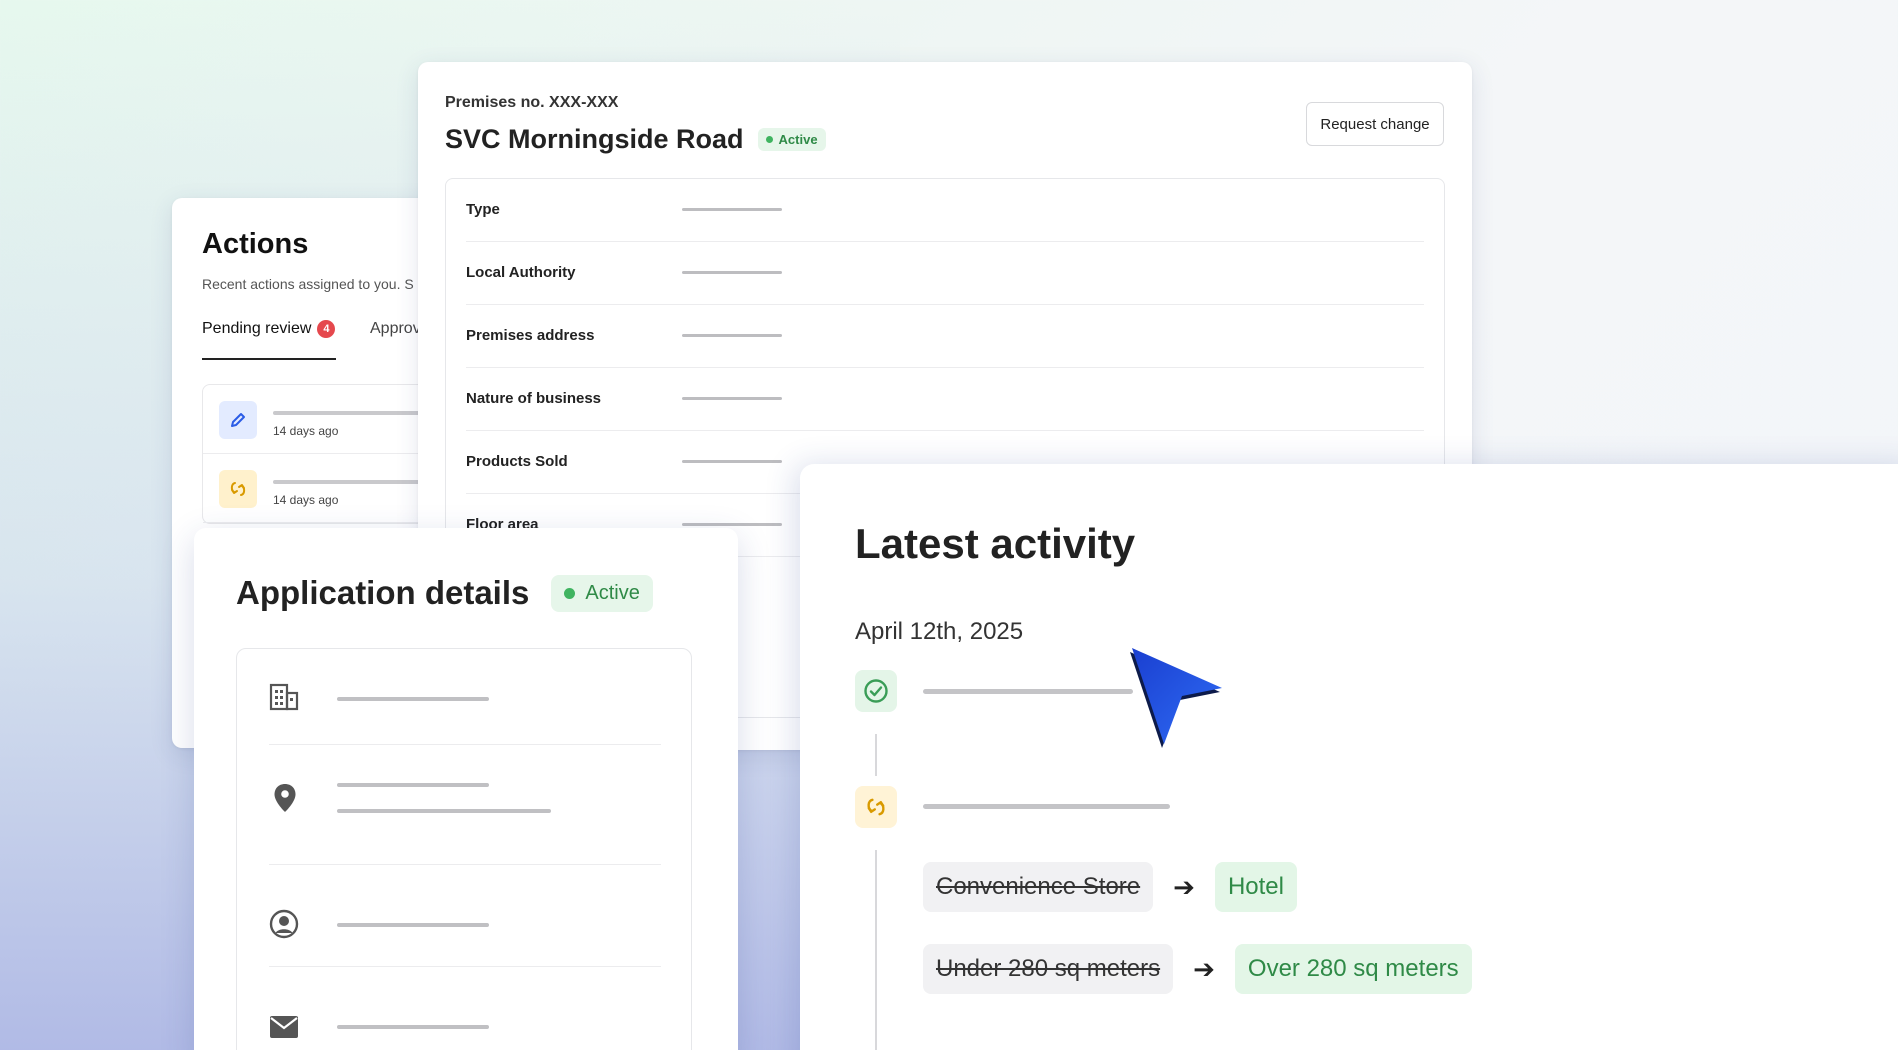  I want to click on application-details-title: Application details, so click(383, 592).